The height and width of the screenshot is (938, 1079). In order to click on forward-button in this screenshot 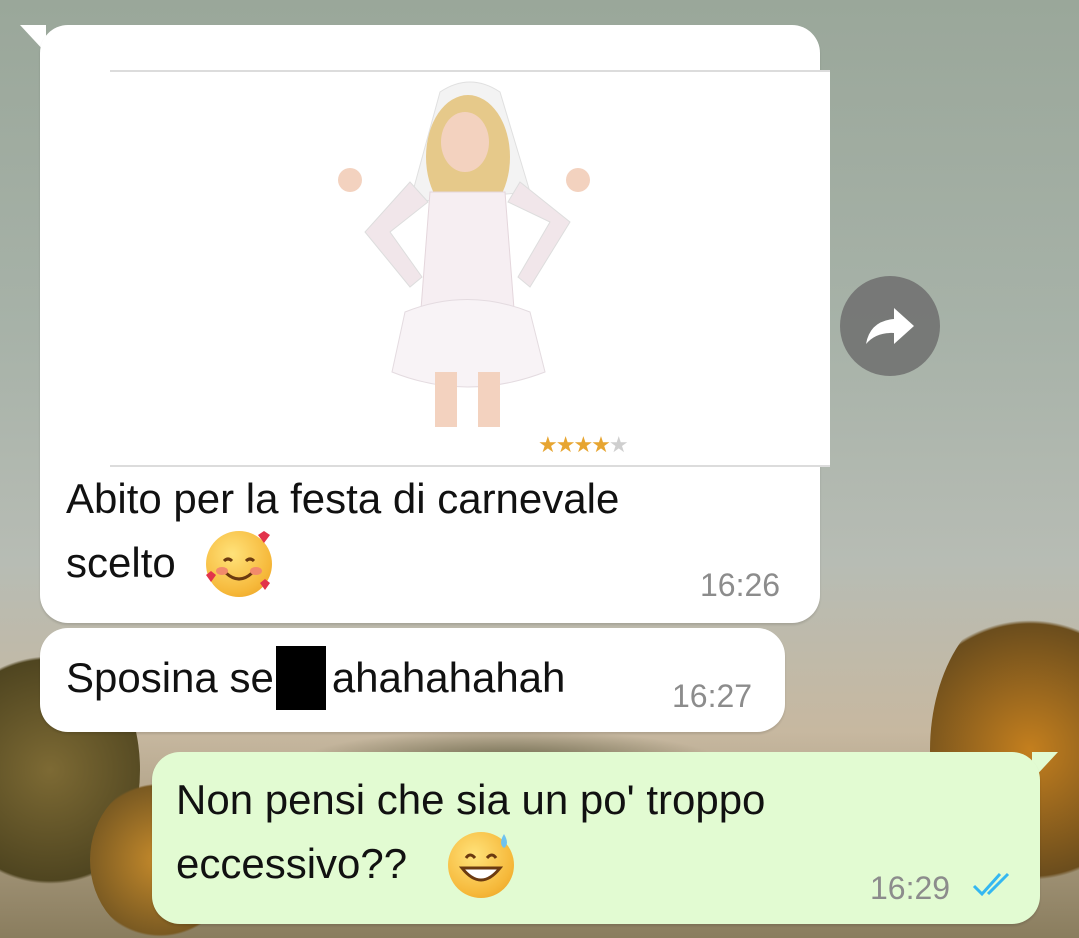, I will do `click(890, 326)`.